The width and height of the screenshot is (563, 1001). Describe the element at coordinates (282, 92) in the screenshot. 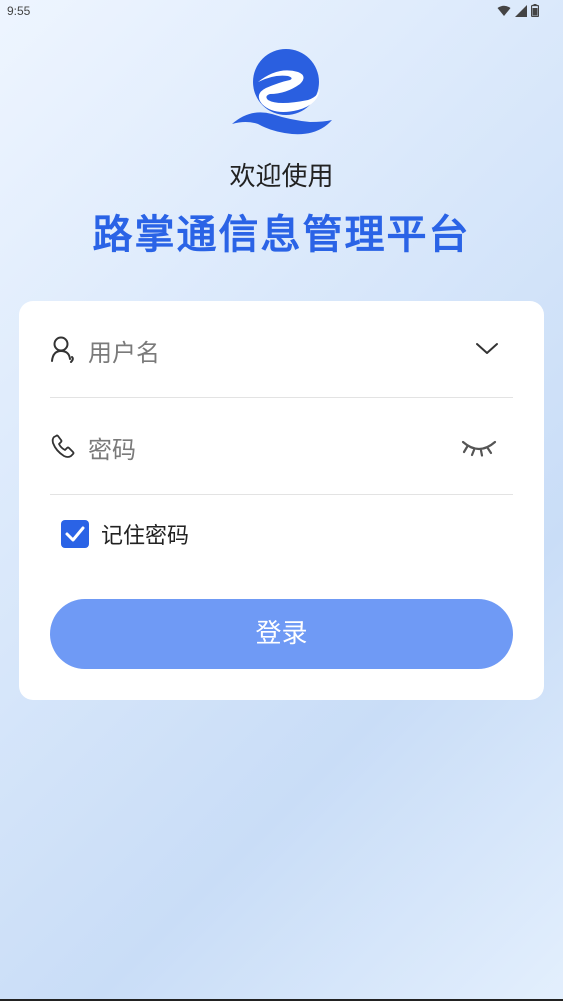

I see `road-logo-icon` at that location.